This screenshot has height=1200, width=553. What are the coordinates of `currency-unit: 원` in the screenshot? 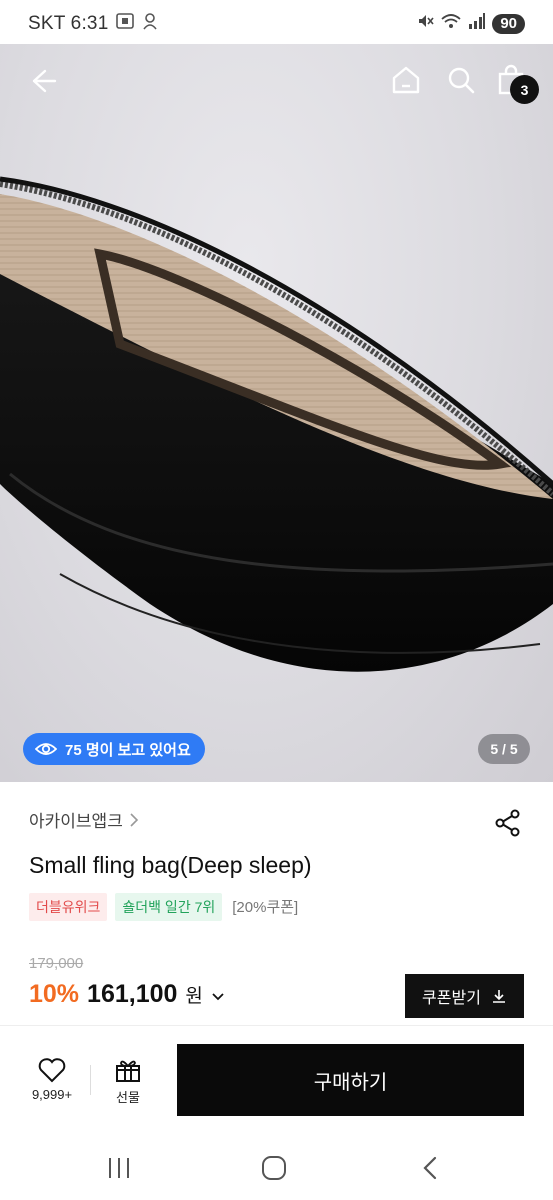 It's located at (194, 996).